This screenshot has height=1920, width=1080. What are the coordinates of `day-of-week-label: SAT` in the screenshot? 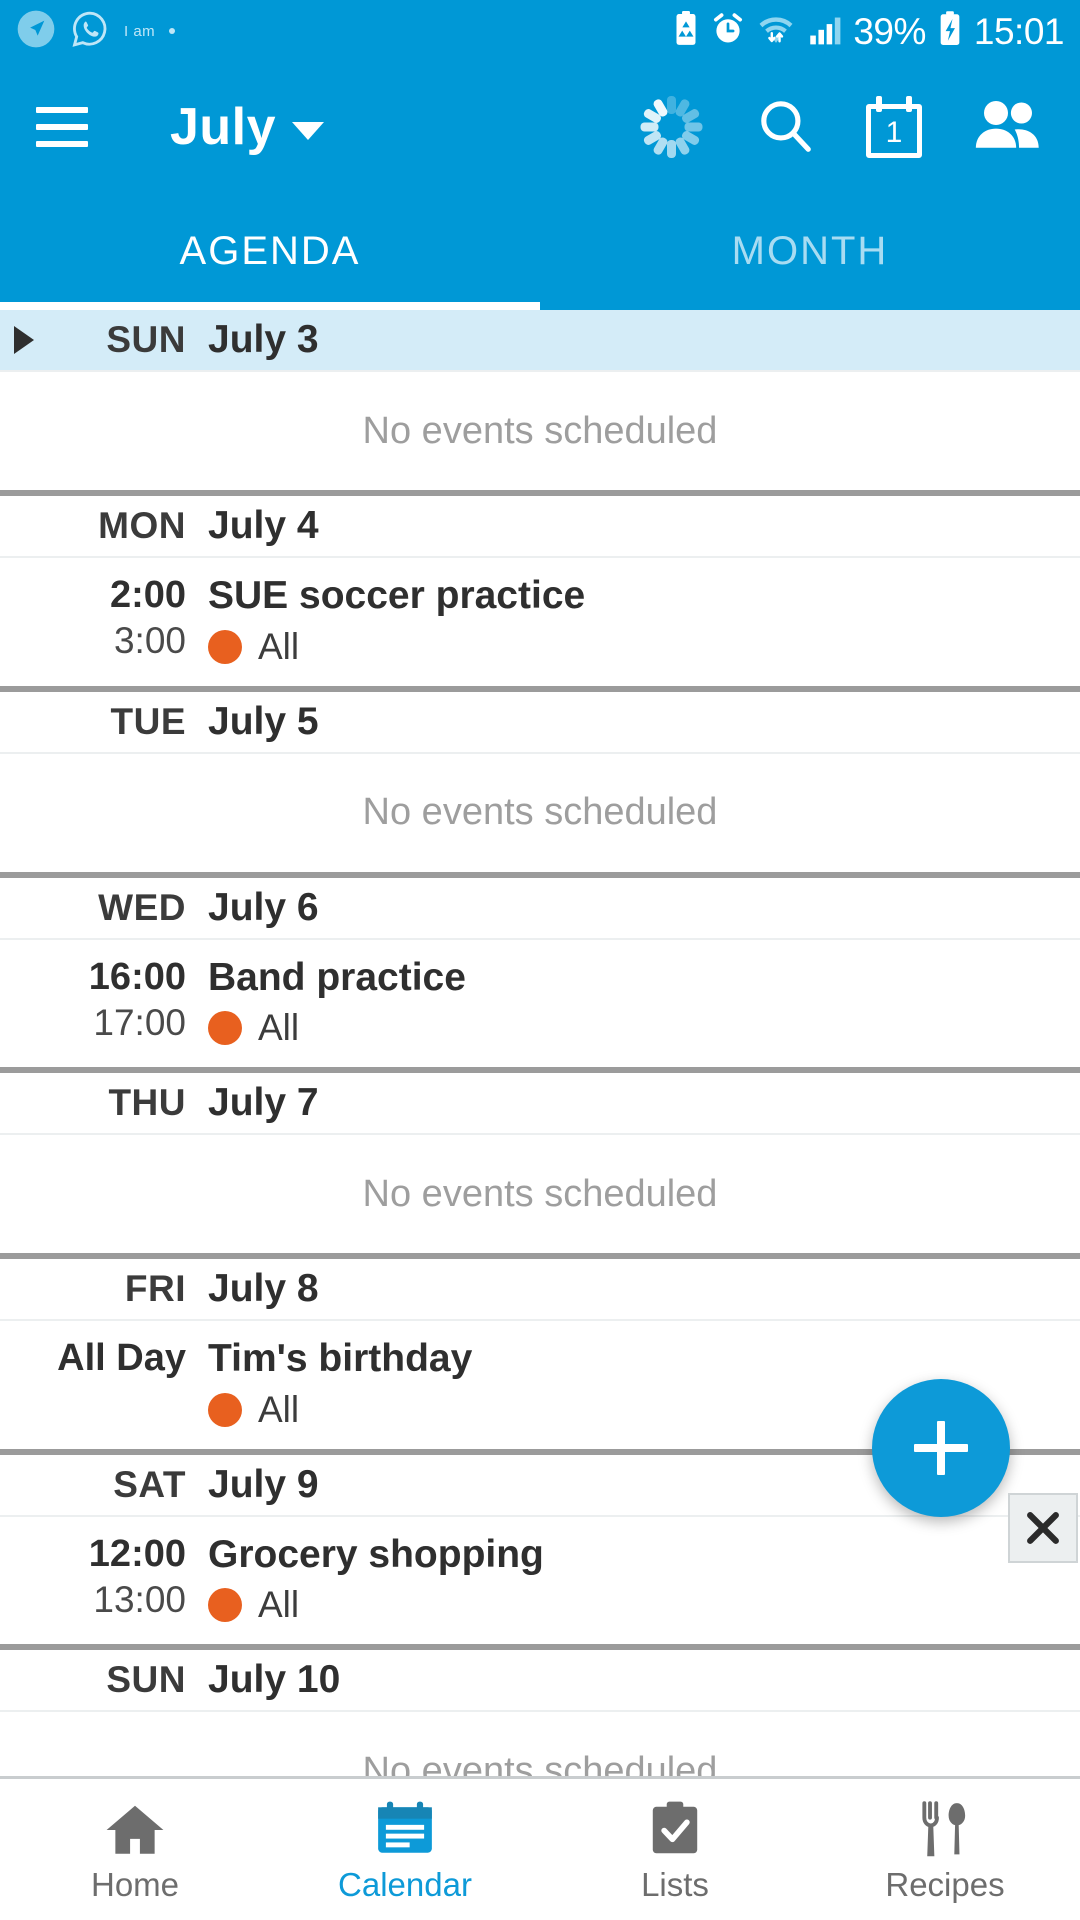 It's located at (149, 1484).